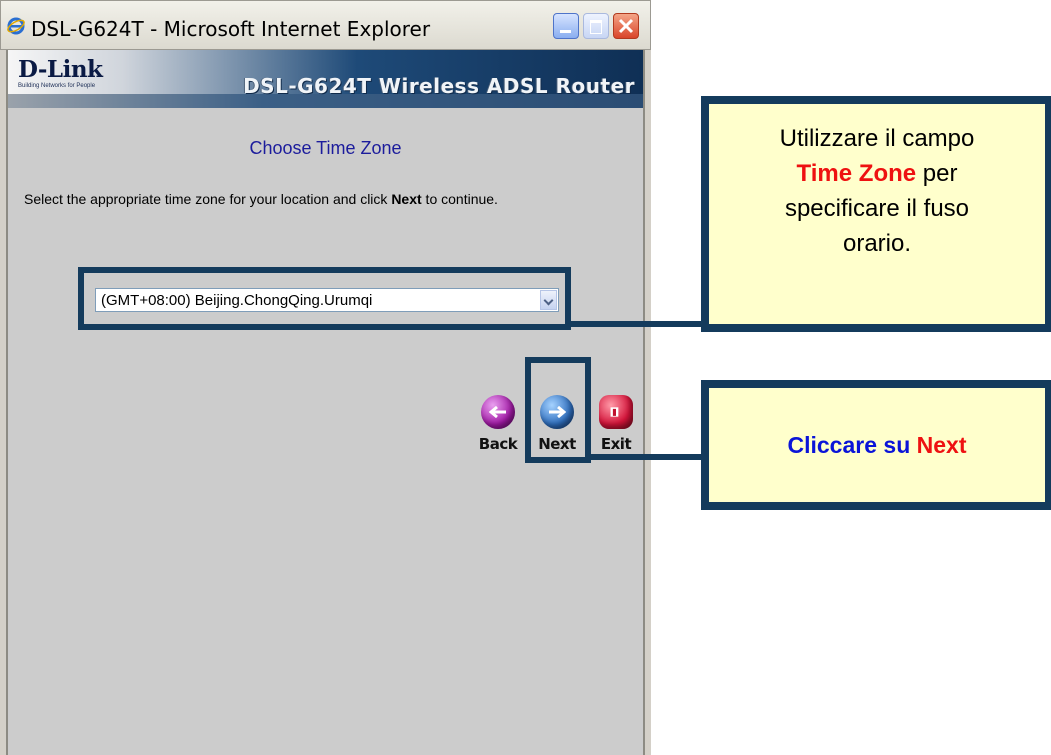 The width and height of the screenshot is (1051, 755). What do you see at coordinates (439, 86) in the screenshot?
I see `router-model: DSL-G624T Wireless ADSL Router` at bounding box center [439, 86].